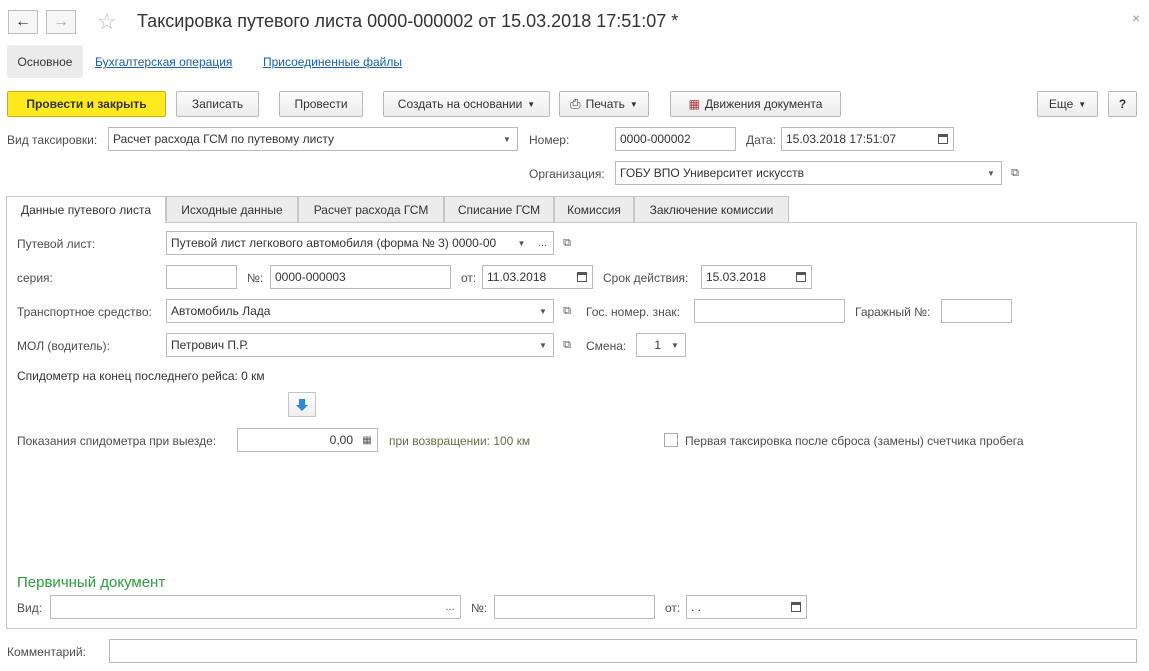 The height and width of the screenshot is (671, 1149). Describe the element at coordinates (671, 440) in the screenshot. I see `first-taxation-checkbox` at that location.